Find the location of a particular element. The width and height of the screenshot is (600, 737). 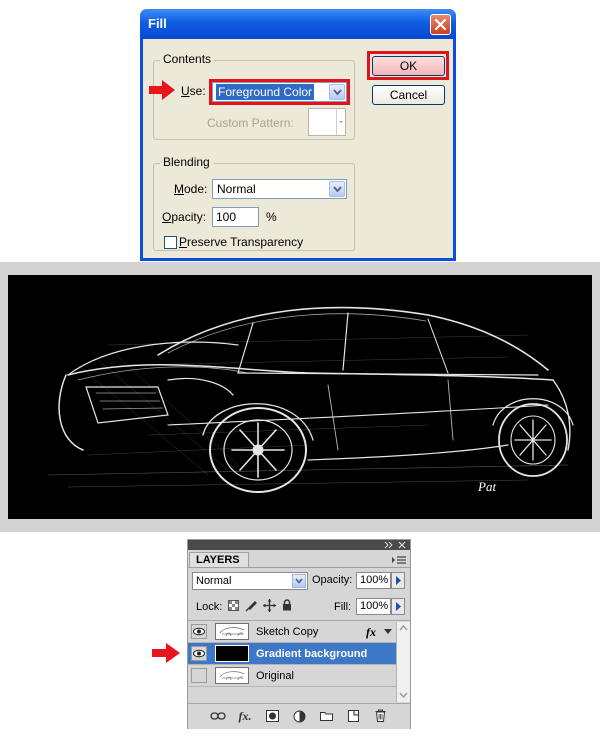

use-dropdown: Foreground Color is located at coordinates (279, 92).